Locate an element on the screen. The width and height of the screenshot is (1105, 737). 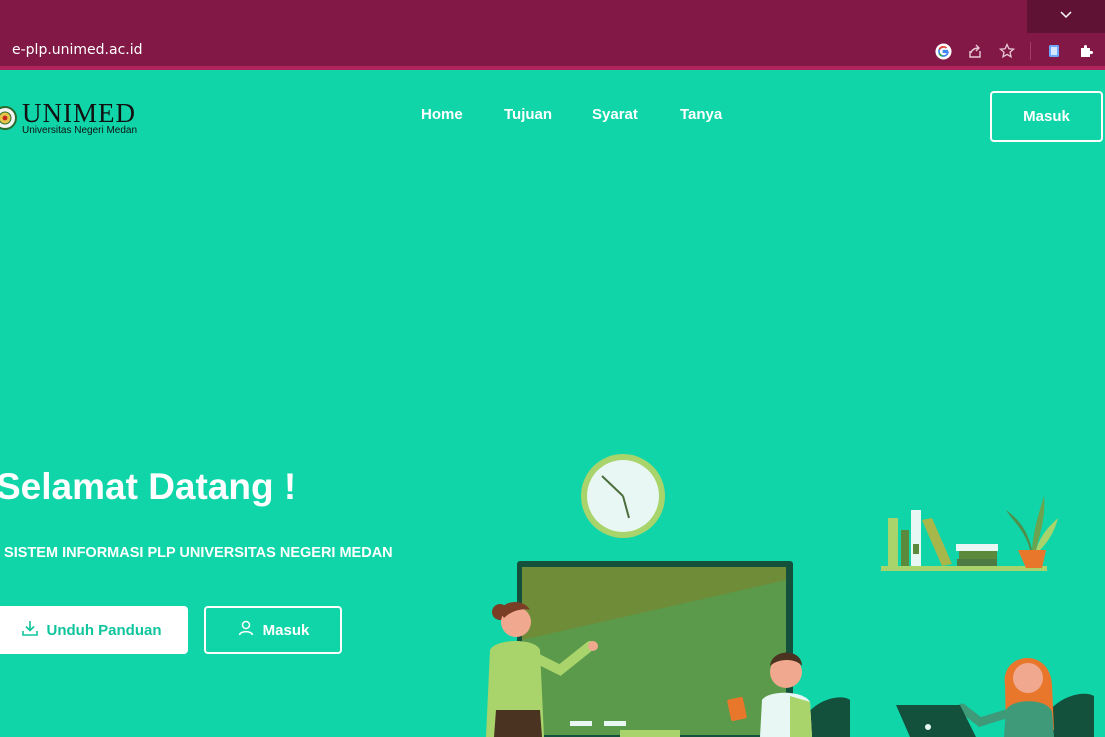
nav-item-tanya: Tanya is located at coordinates (701, 114).